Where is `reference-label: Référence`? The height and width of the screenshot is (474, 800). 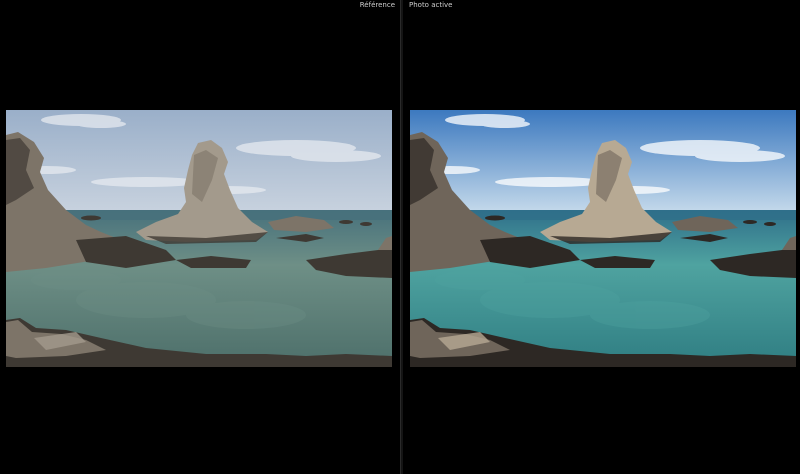 reference-label: Référence is located at coordinates (377, 5).